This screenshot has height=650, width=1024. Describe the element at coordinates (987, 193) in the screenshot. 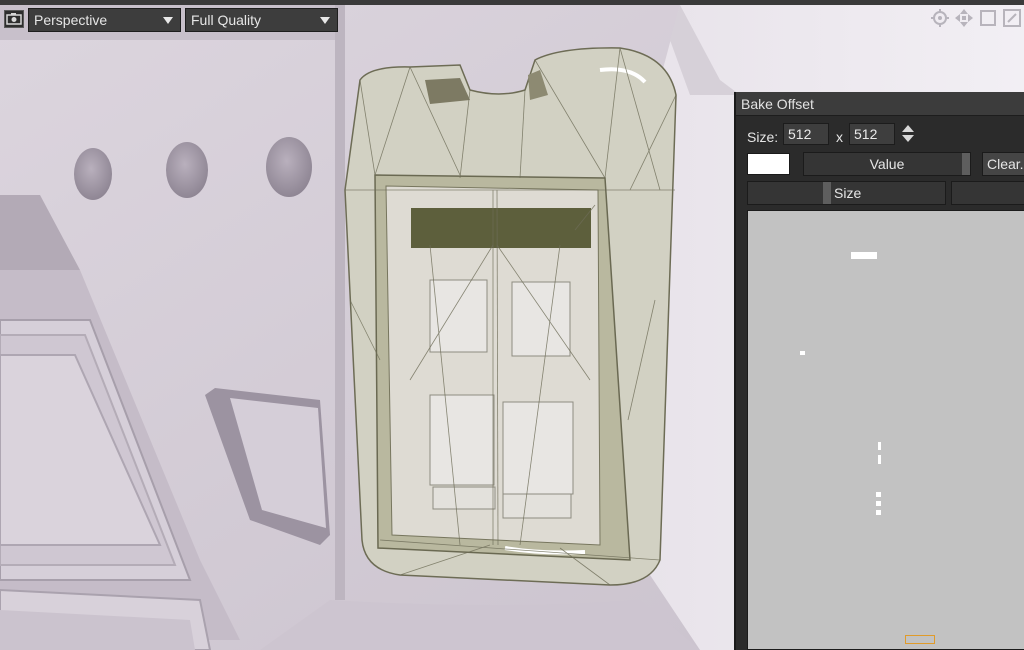

I see `secondary-slider` at that location.